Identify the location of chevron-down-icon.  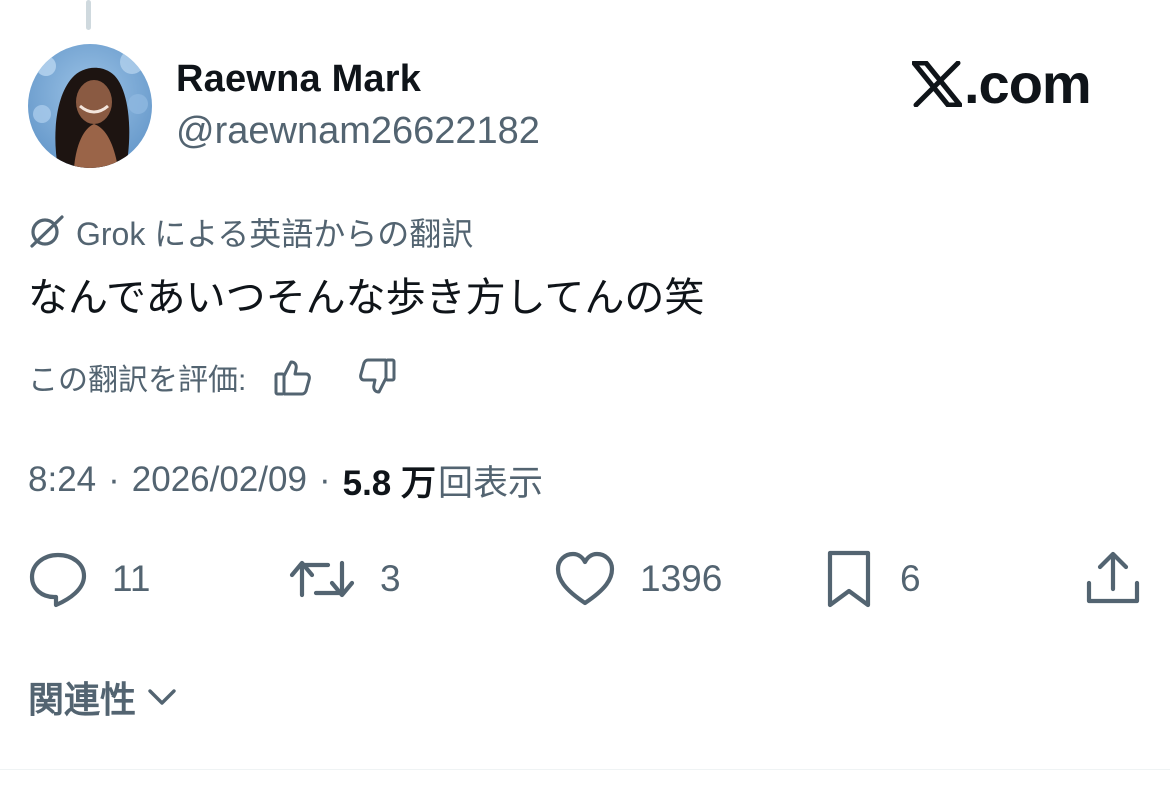
(162, 697).